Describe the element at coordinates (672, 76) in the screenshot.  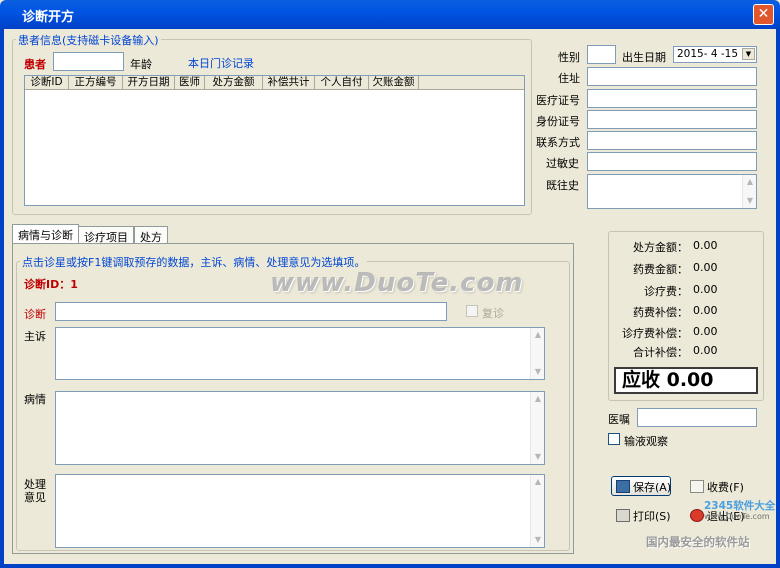
I see `address-input` at that location.